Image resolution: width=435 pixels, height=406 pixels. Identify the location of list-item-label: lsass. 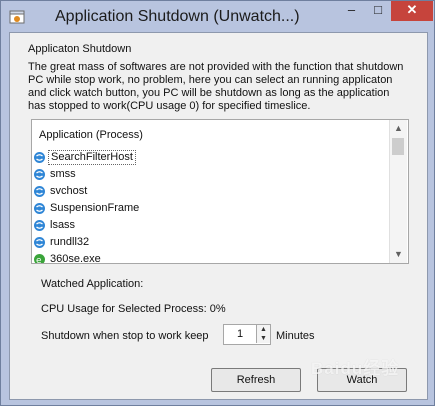
(63, 225).